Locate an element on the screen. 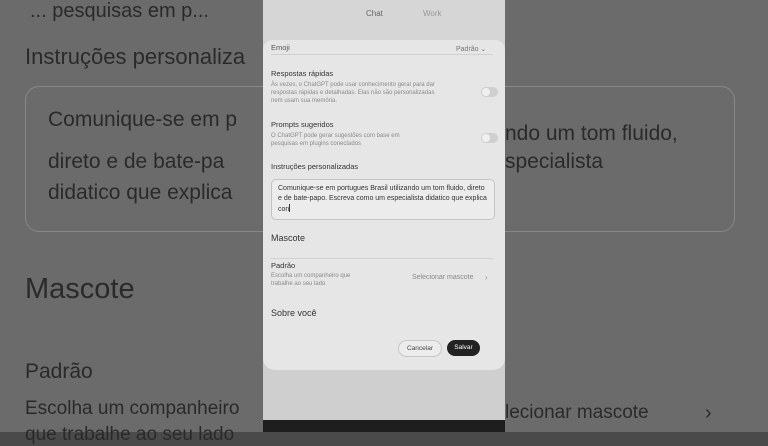 The width and height of the screenshot is (768, 446). mascot-default-label: Padrão is located at coordinates (283, 265).